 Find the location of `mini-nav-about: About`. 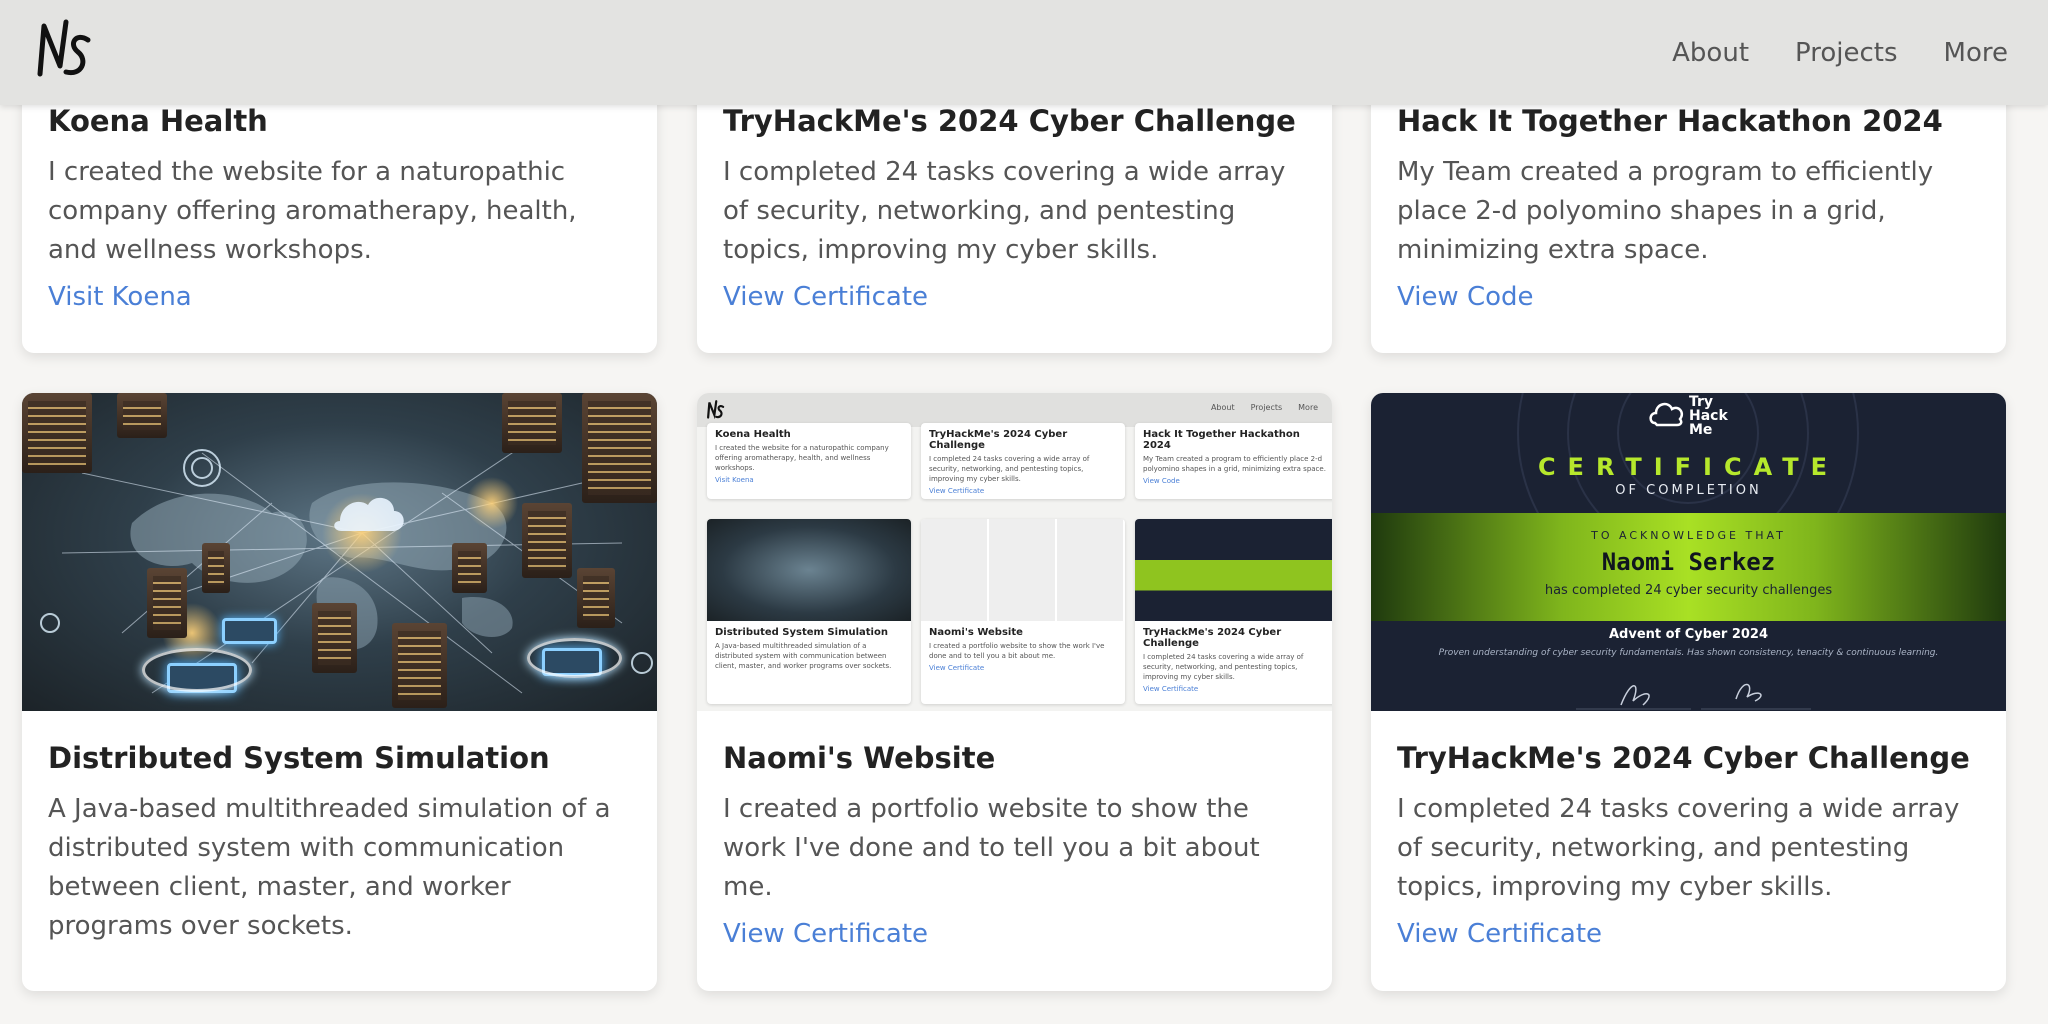

mini-nav-about: About is located at coordinates (1222, 407).